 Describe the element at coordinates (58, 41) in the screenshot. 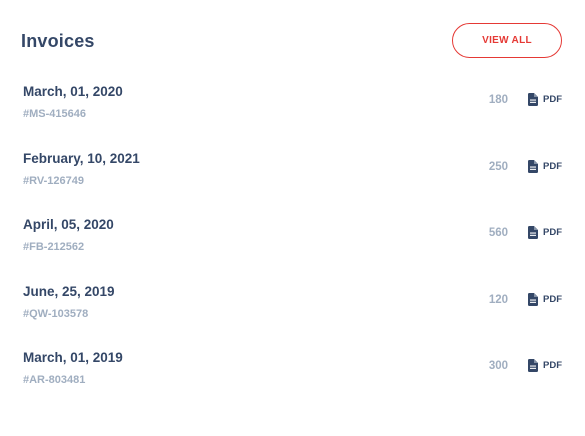

I see `card-title: Invoices` at that location.